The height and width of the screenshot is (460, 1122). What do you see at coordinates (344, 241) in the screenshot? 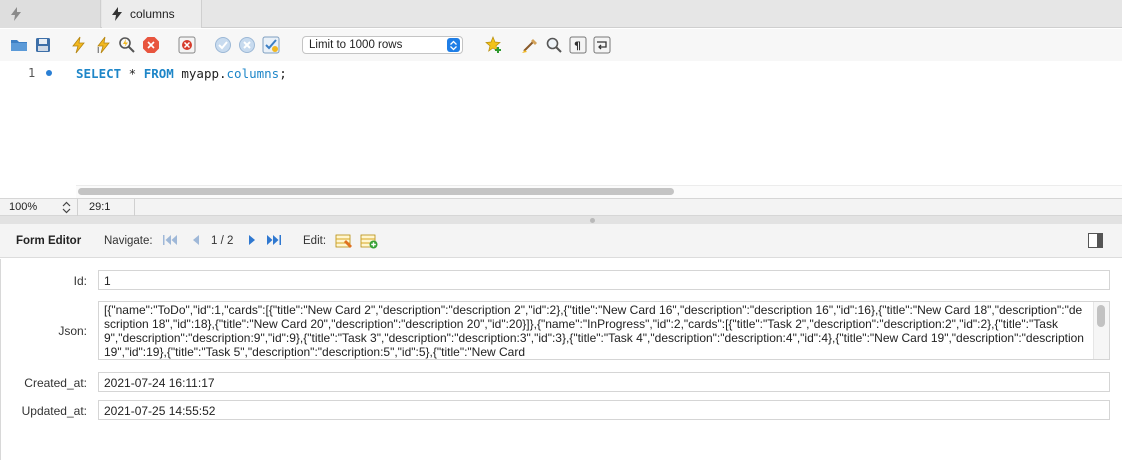
I see `edit-row-icon` at bounding box center [344, 241].